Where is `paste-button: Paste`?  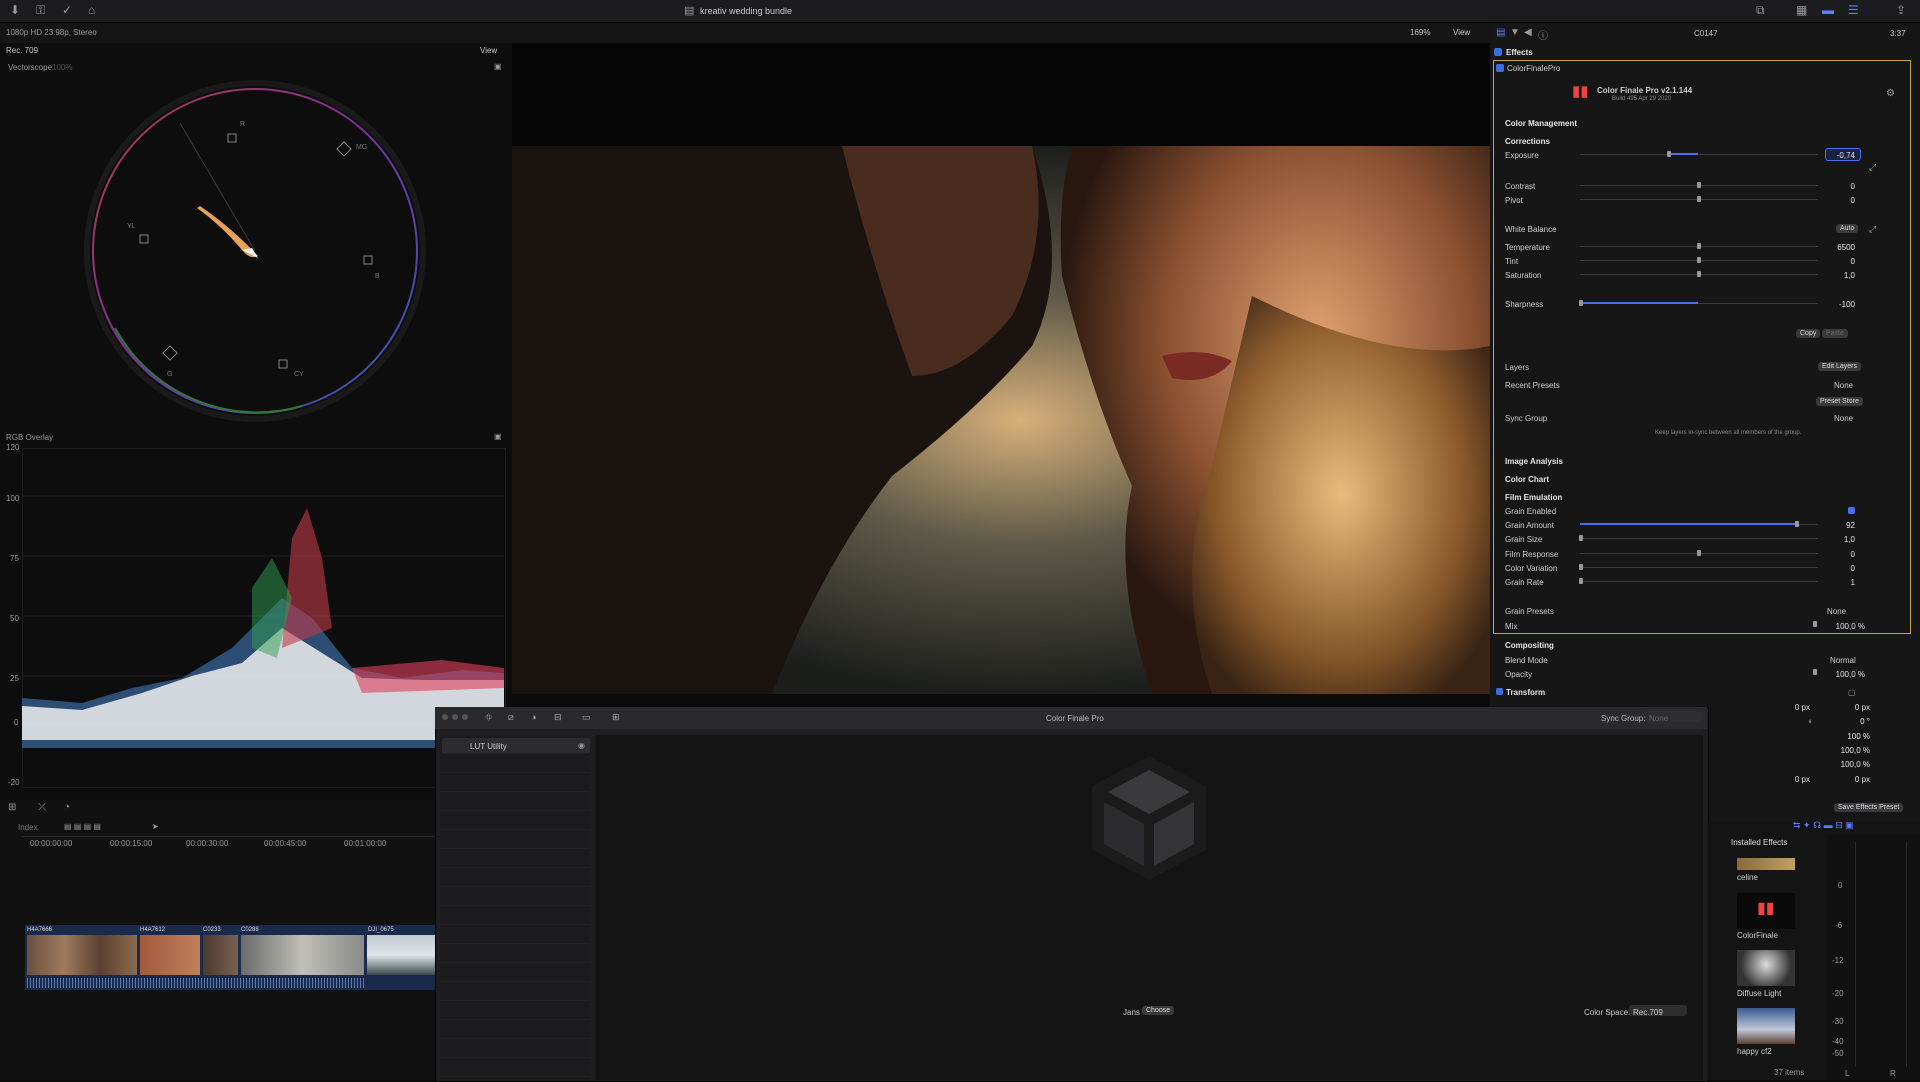 paste-button: Paste is located at coordinates (1835, 333).